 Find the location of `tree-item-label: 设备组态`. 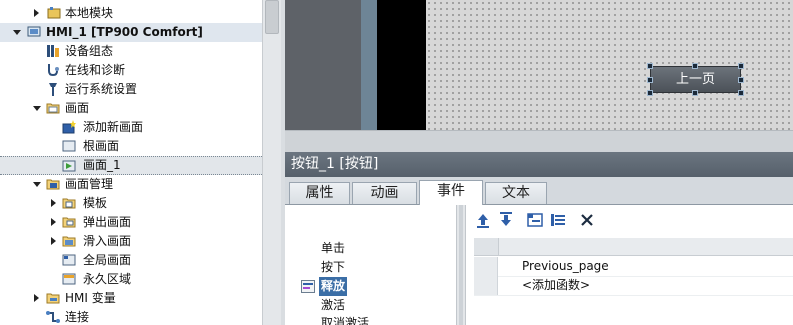

tree-item-label: 设备组态 is located at coordinates (89, 51).